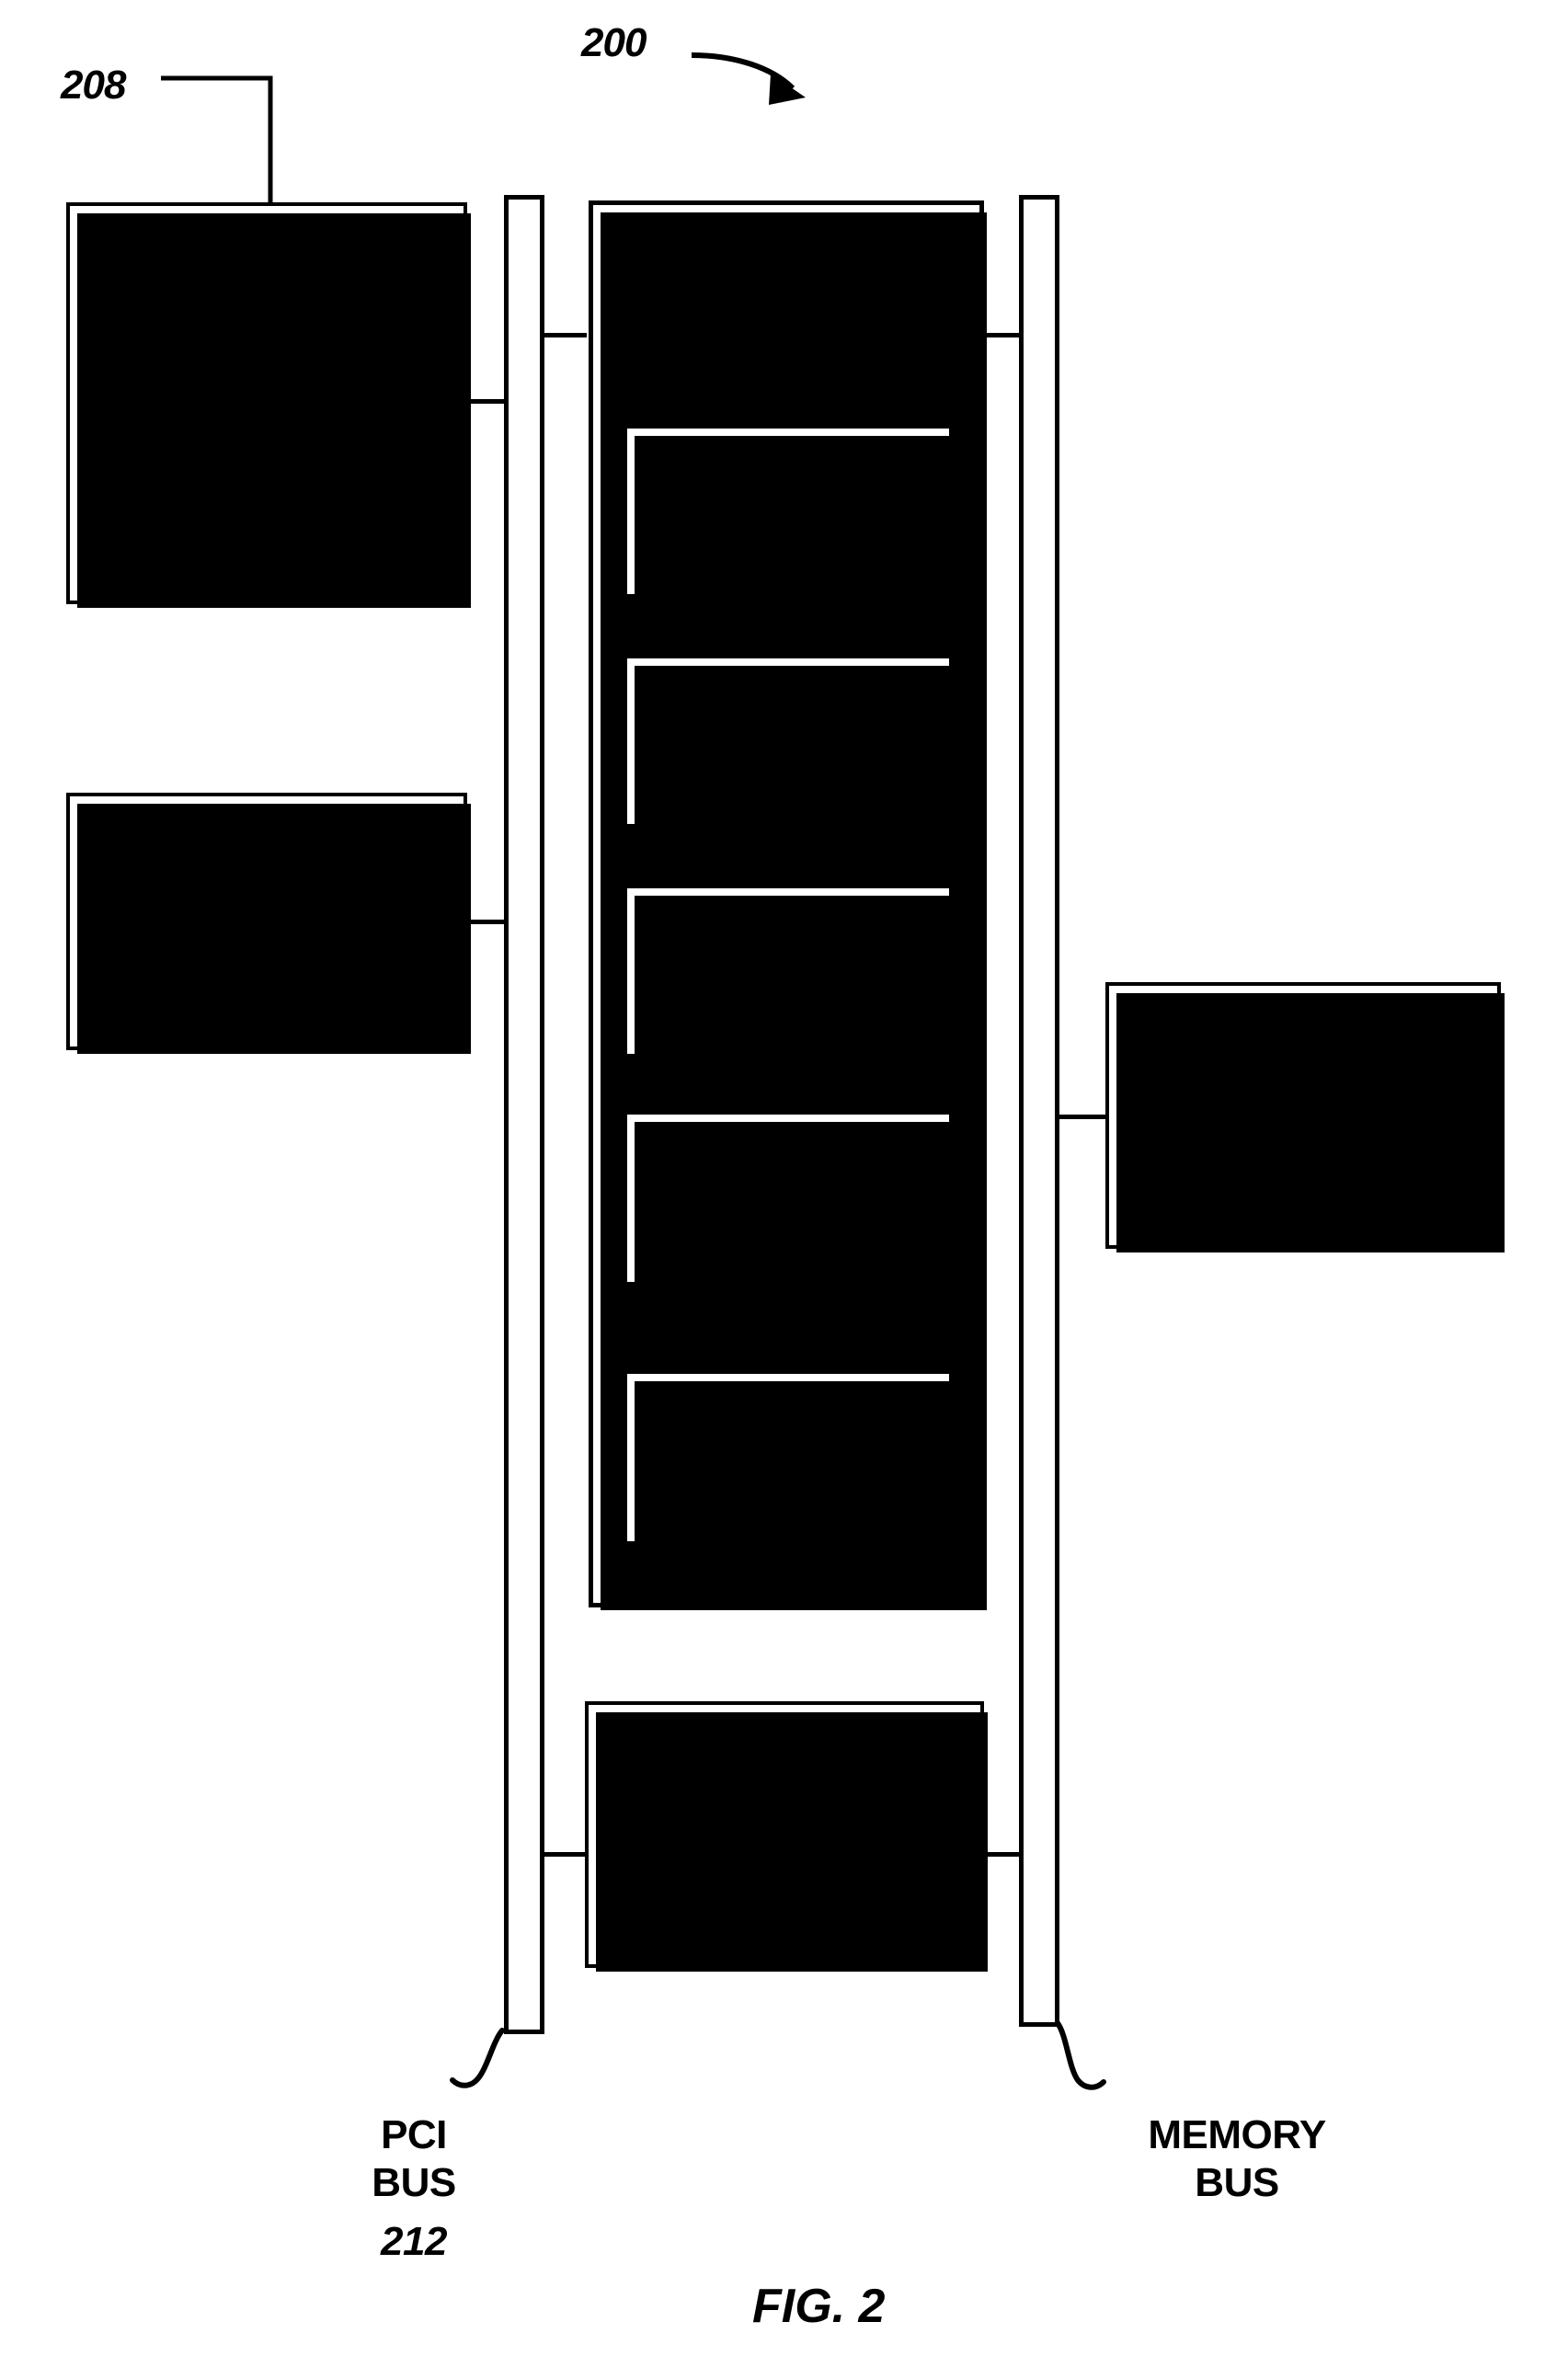 The height and width of the screenshot is (2379, 1568). Describe the element at coordinates (788, 1435) in the screenshot. I see `mmu-title: MMU` at that location.